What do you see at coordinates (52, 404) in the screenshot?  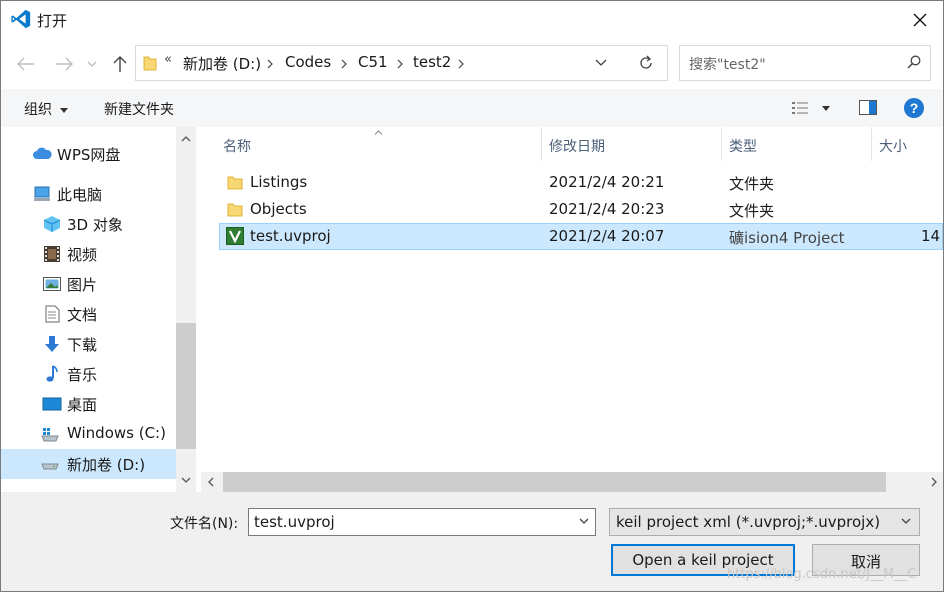 I see `desktop-icon` at bounding box center [52, 404].